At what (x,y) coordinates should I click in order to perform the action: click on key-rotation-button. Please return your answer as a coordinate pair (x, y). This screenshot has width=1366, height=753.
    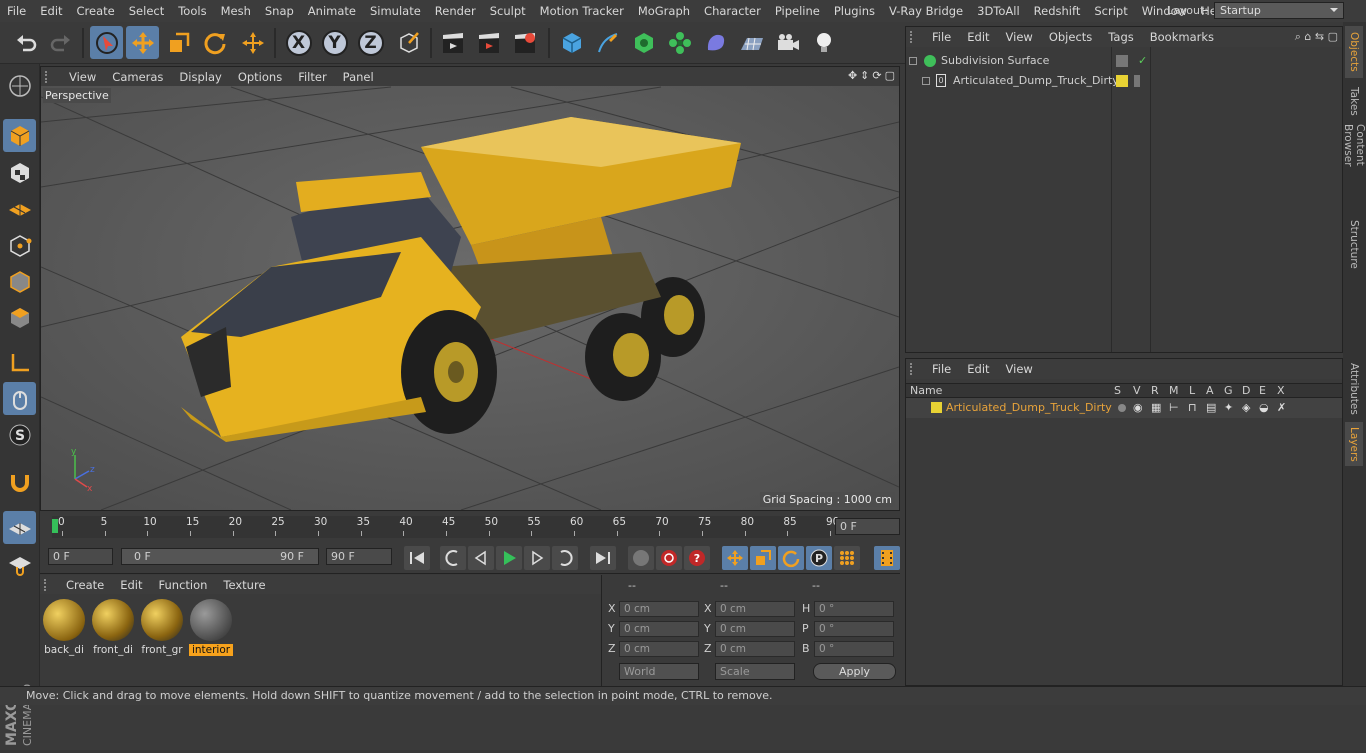
    Looking at the image, I should click on (791, 558).